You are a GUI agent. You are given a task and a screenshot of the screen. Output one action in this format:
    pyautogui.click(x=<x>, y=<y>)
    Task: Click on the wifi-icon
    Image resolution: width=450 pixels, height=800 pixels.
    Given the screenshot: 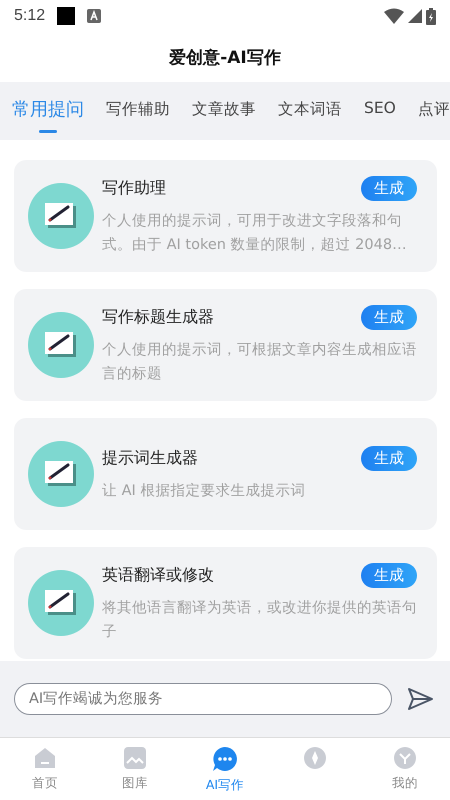 What is the action you would take?
    pyautogui.click(x=394, y=16)
    